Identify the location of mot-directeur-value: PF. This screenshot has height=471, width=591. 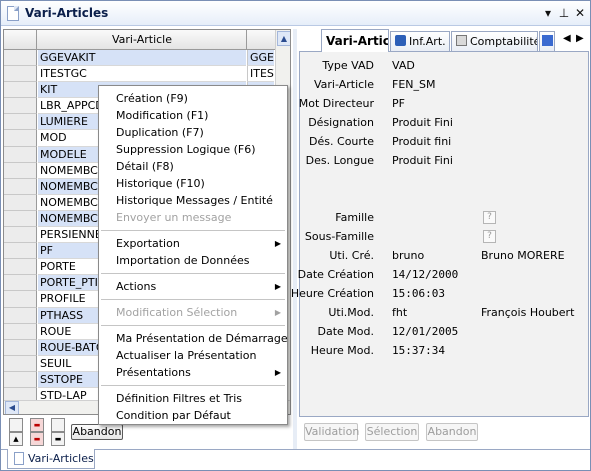
(398, 103).